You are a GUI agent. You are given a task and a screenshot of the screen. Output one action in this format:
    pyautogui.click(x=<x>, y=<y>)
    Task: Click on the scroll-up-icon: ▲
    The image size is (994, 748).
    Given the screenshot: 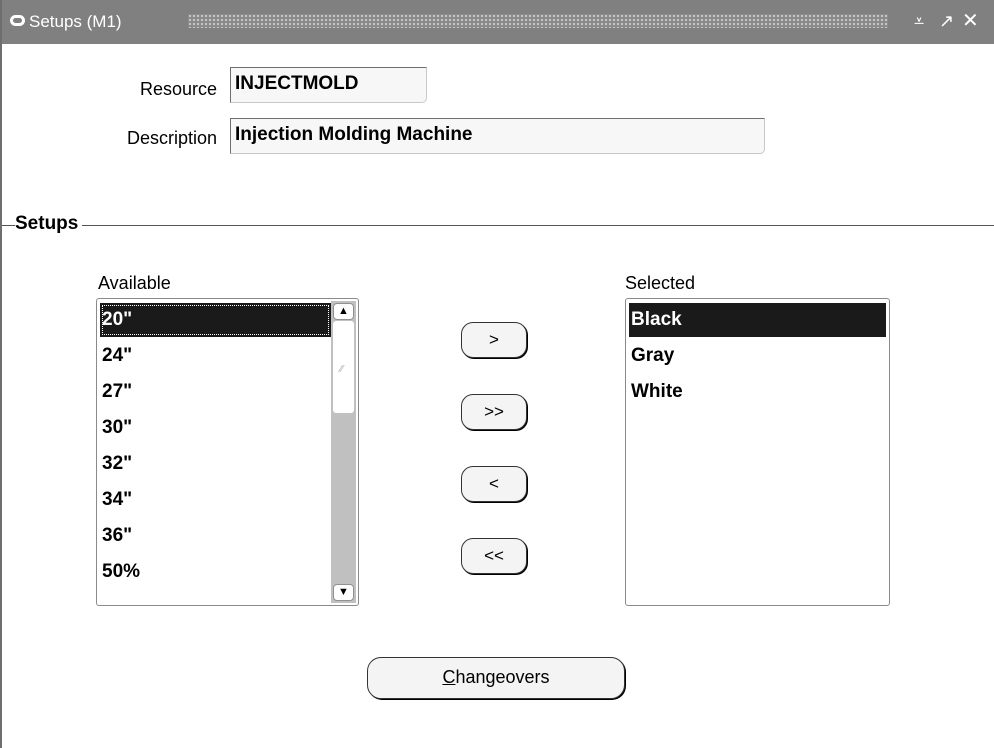 What is the action you would take?
    pyautogui.click(x=343, y=311)
    